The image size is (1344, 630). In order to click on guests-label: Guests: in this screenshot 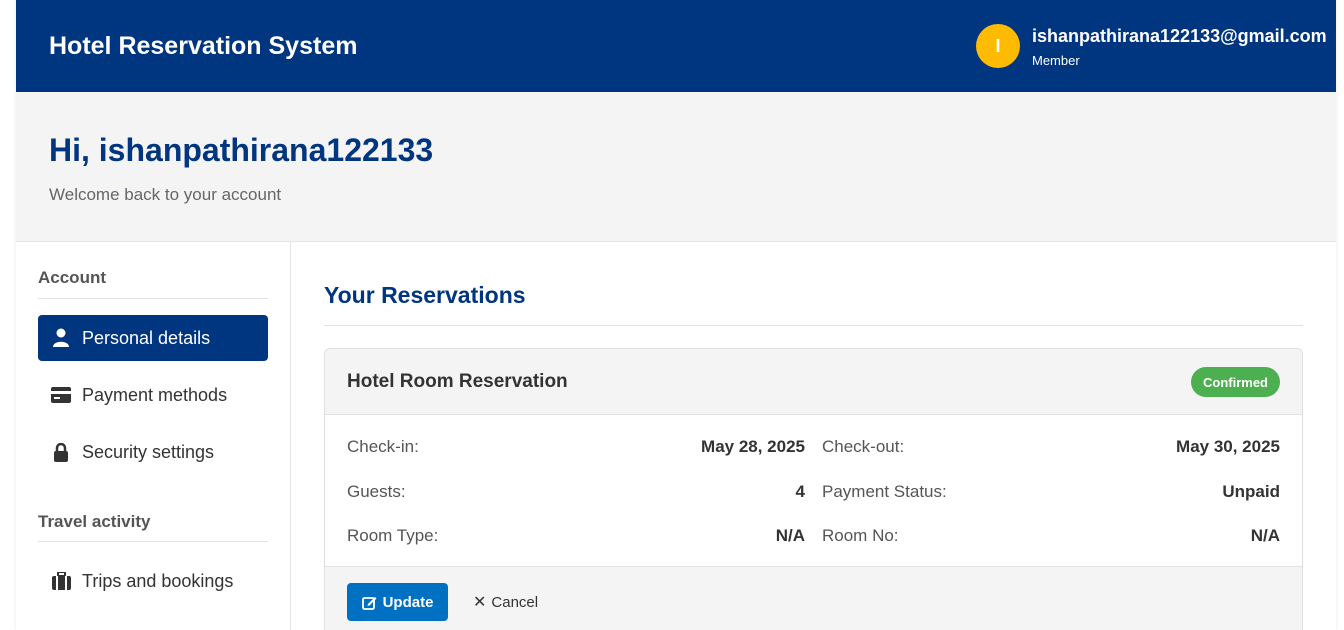, I will do `click(376, 491)`.